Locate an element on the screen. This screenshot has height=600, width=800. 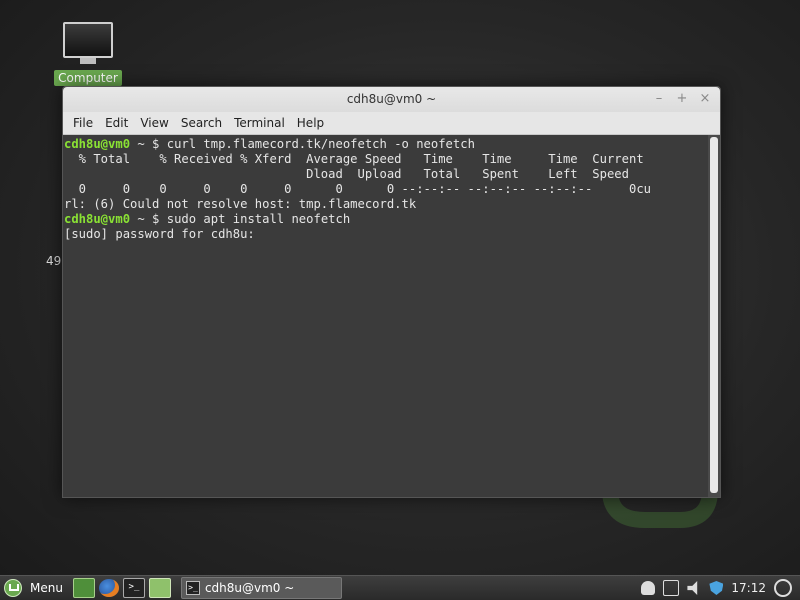
menu-edit: Edit is located at coordinates (116, 123).